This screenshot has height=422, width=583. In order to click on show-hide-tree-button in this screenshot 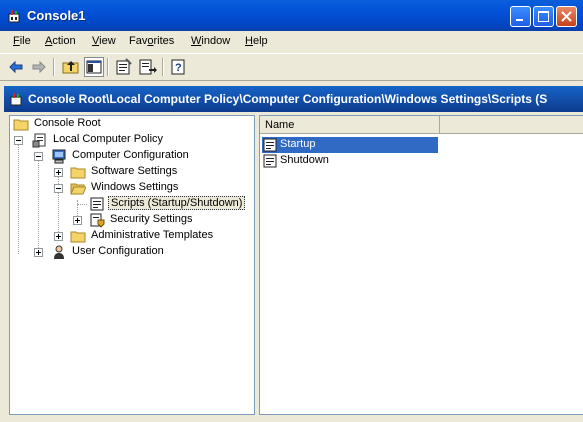, I will do `click(94, 67)`.